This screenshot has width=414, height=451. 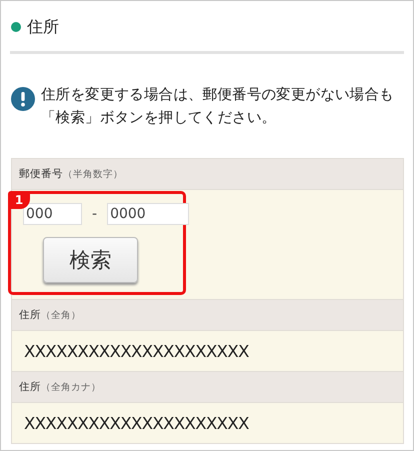 I want to click on postal-code-field: 000, so click(x=52, y=214).